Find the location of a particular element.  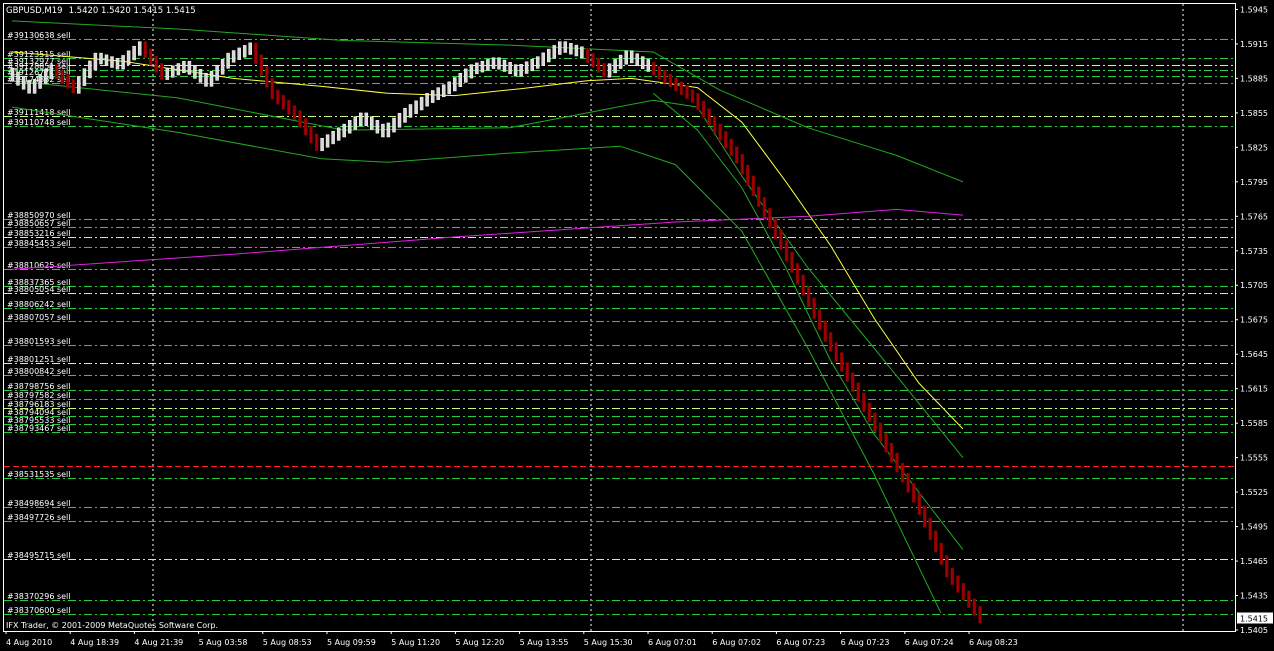

time-tick-label: 5 Aug 15:30 is located at coordinates (608, 642).